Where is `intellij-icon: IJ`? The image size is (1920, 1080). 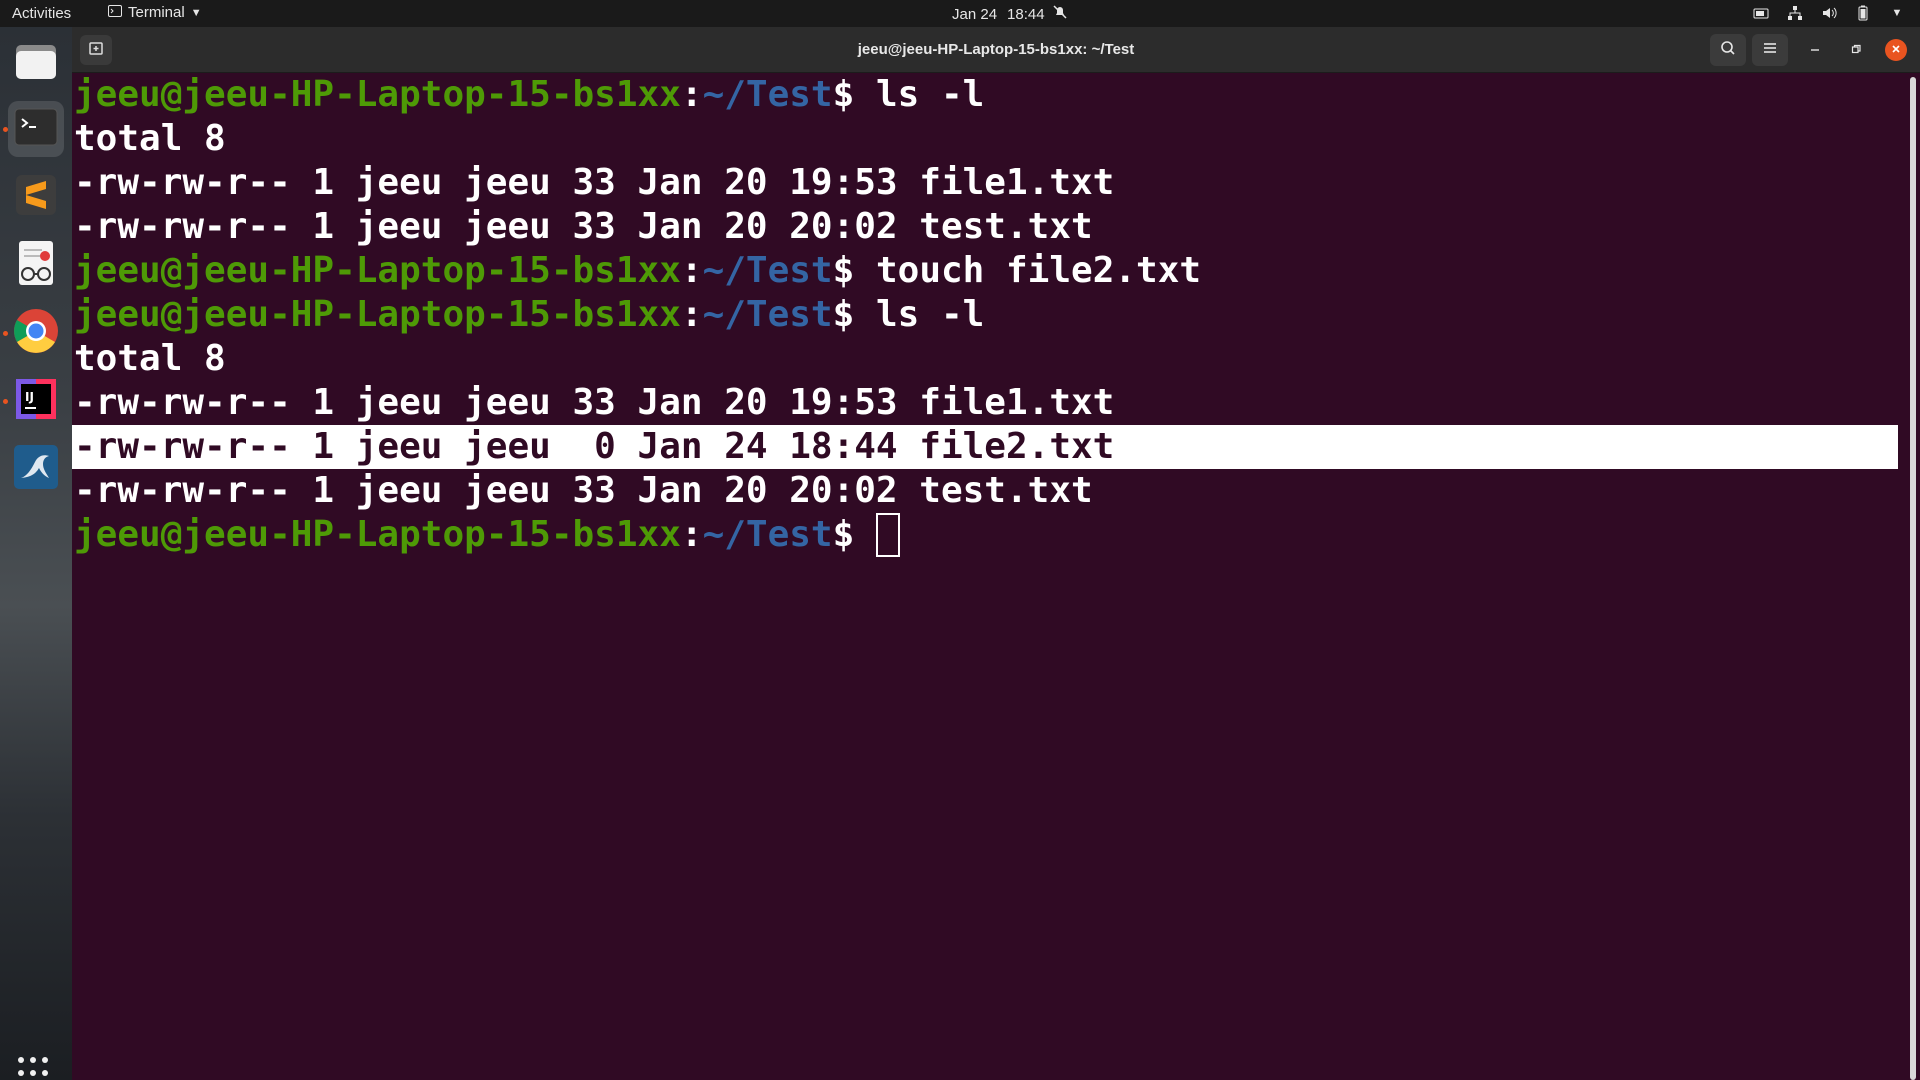 intellij-icon: IJ is located at coordinates (36, 401).